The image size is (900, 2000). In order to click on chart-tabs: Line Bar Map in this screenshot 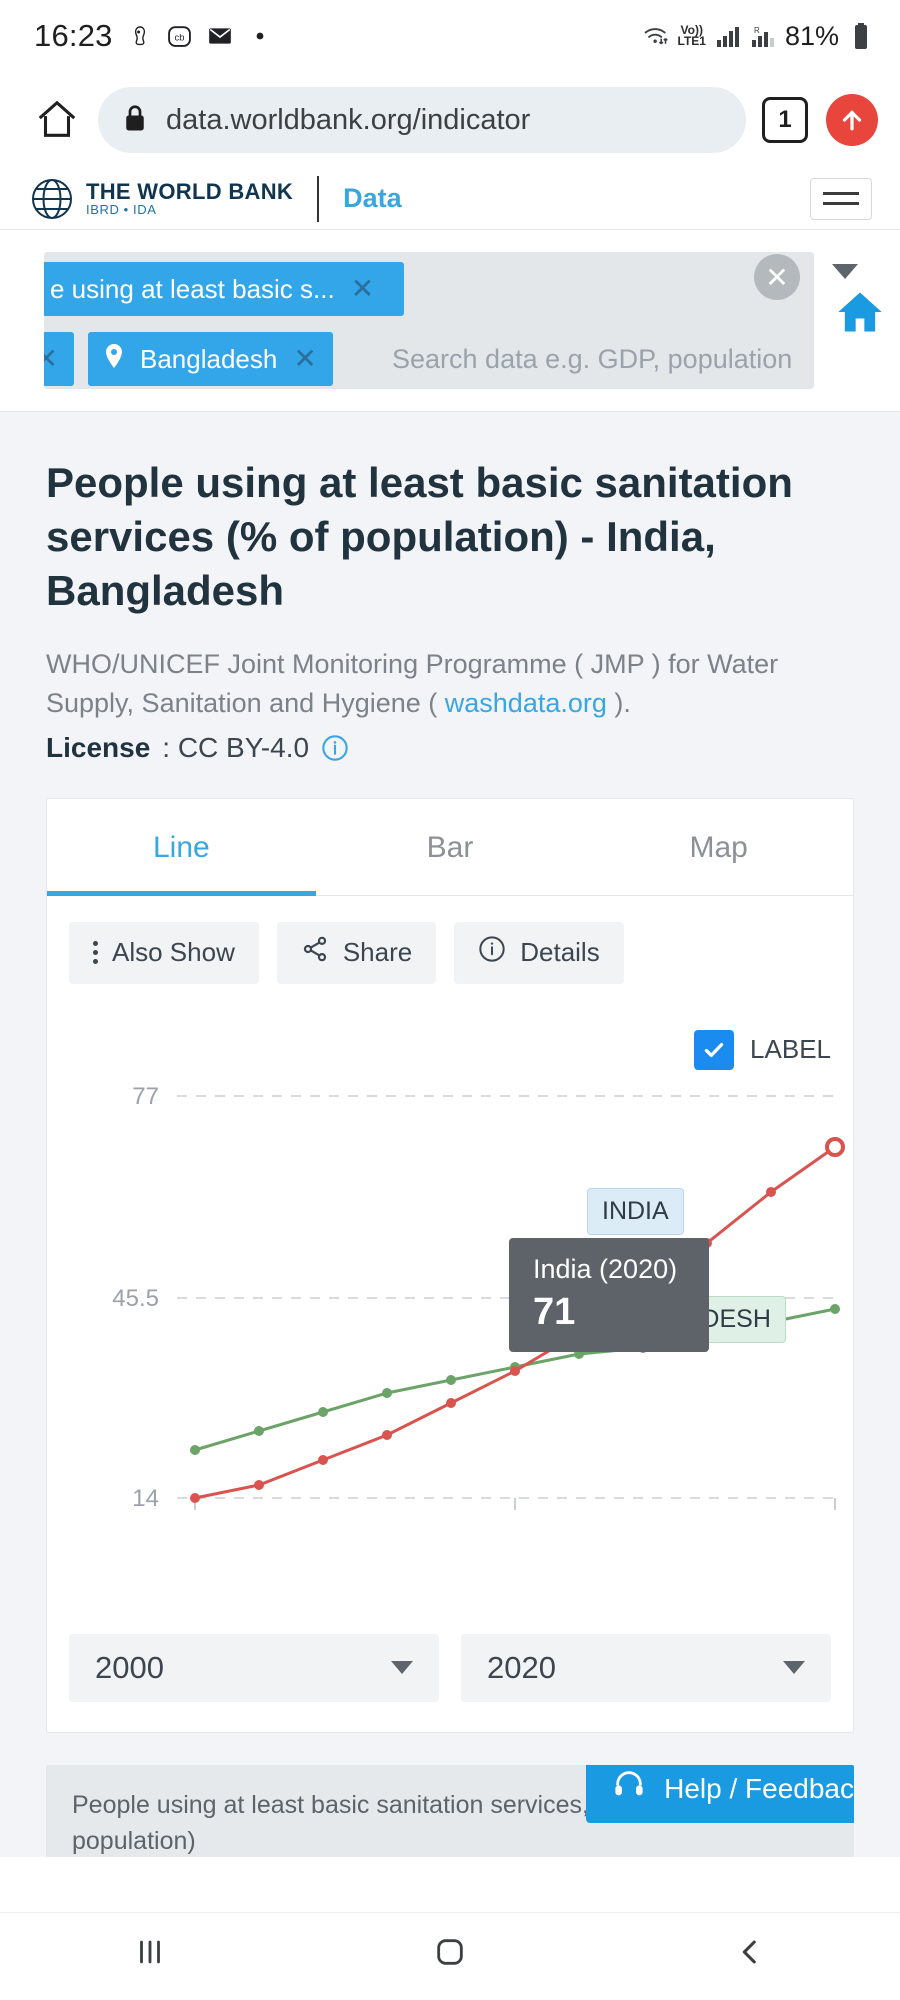, I will do `click(450, 847)`.